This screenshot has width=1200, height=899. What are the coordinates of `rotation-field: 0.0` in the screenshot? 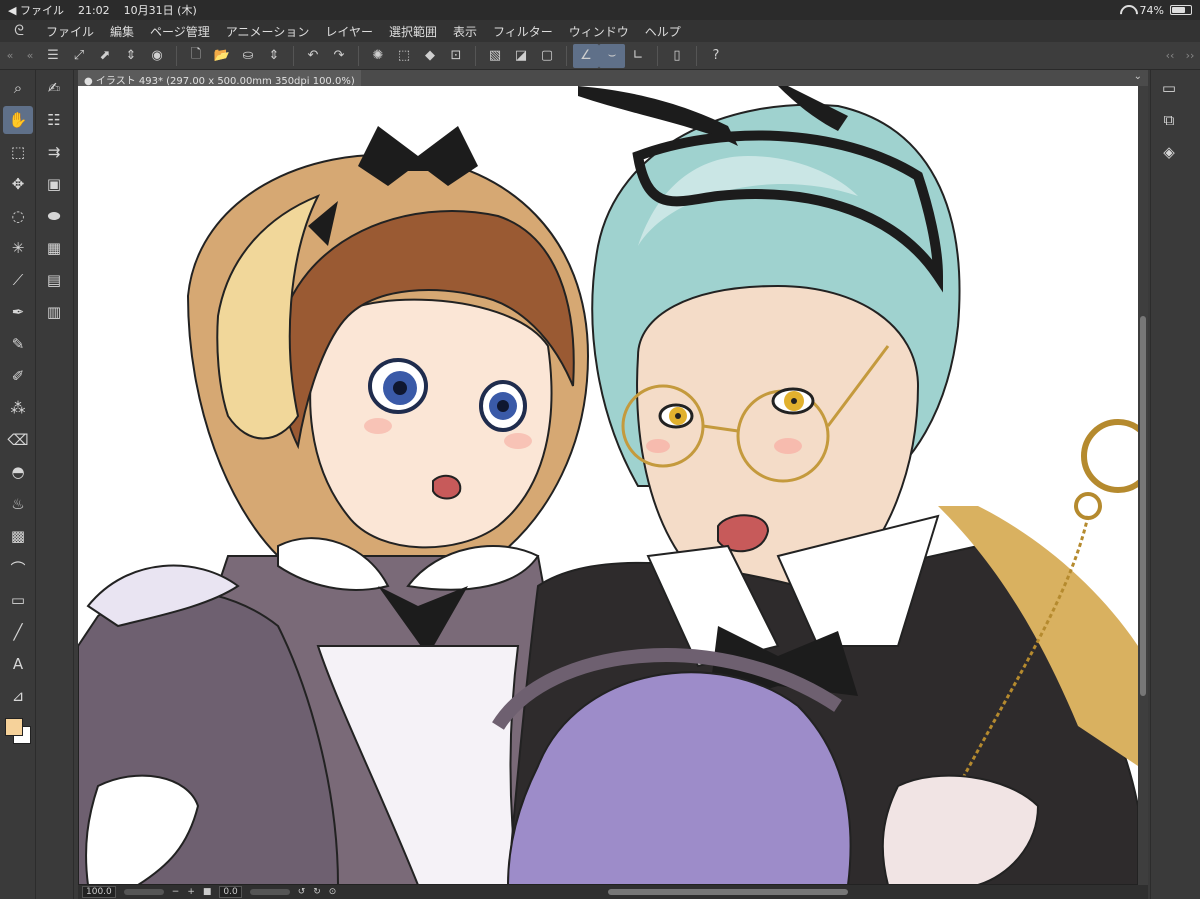 It's located at (230, 892).